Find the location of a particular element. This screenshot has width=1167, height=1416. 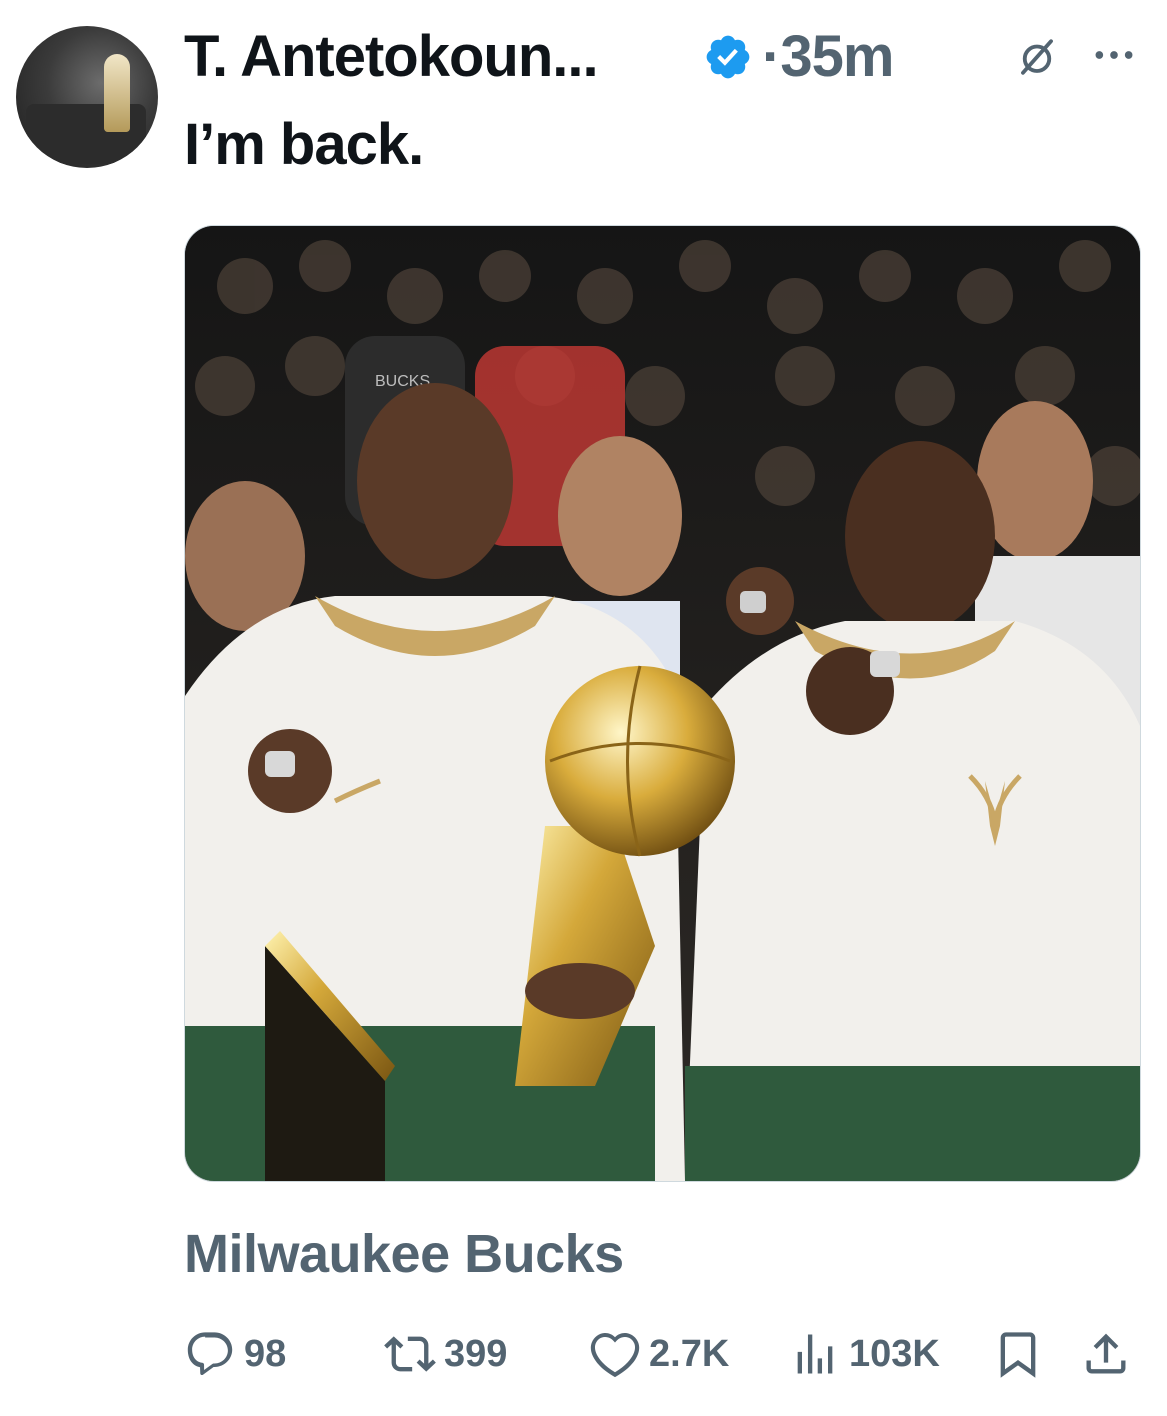

views-count: 103K is located at coordinates (894, 1353).